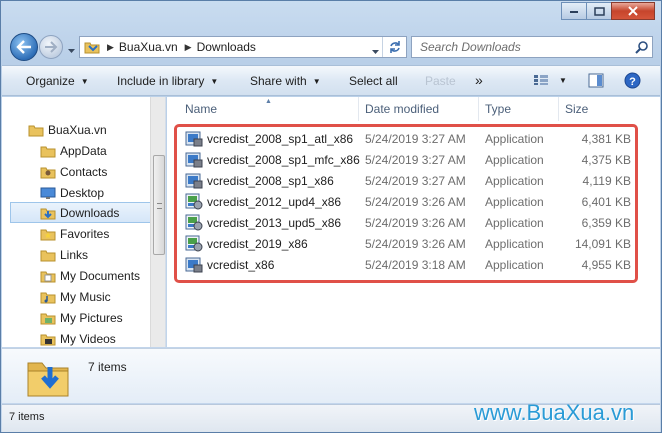  I want to click on paste-button: Paste, so click(440, 81).